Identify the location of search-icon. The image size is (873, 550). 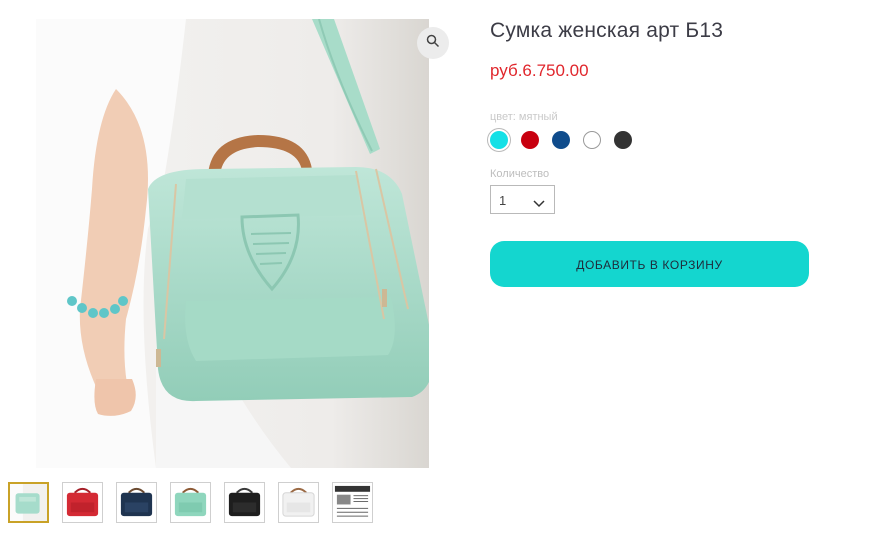
(433, 43).